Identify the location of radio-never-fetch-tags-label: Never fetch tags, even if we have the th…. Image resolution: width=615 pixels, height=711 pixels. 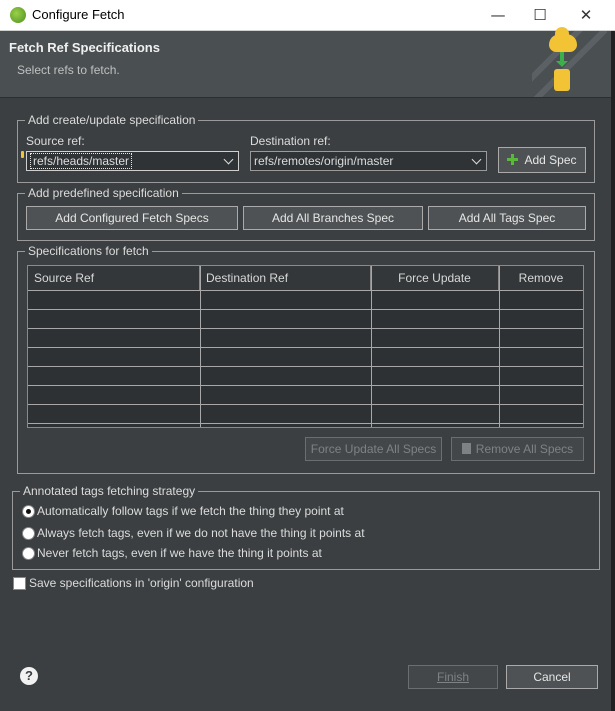
(179, 553).